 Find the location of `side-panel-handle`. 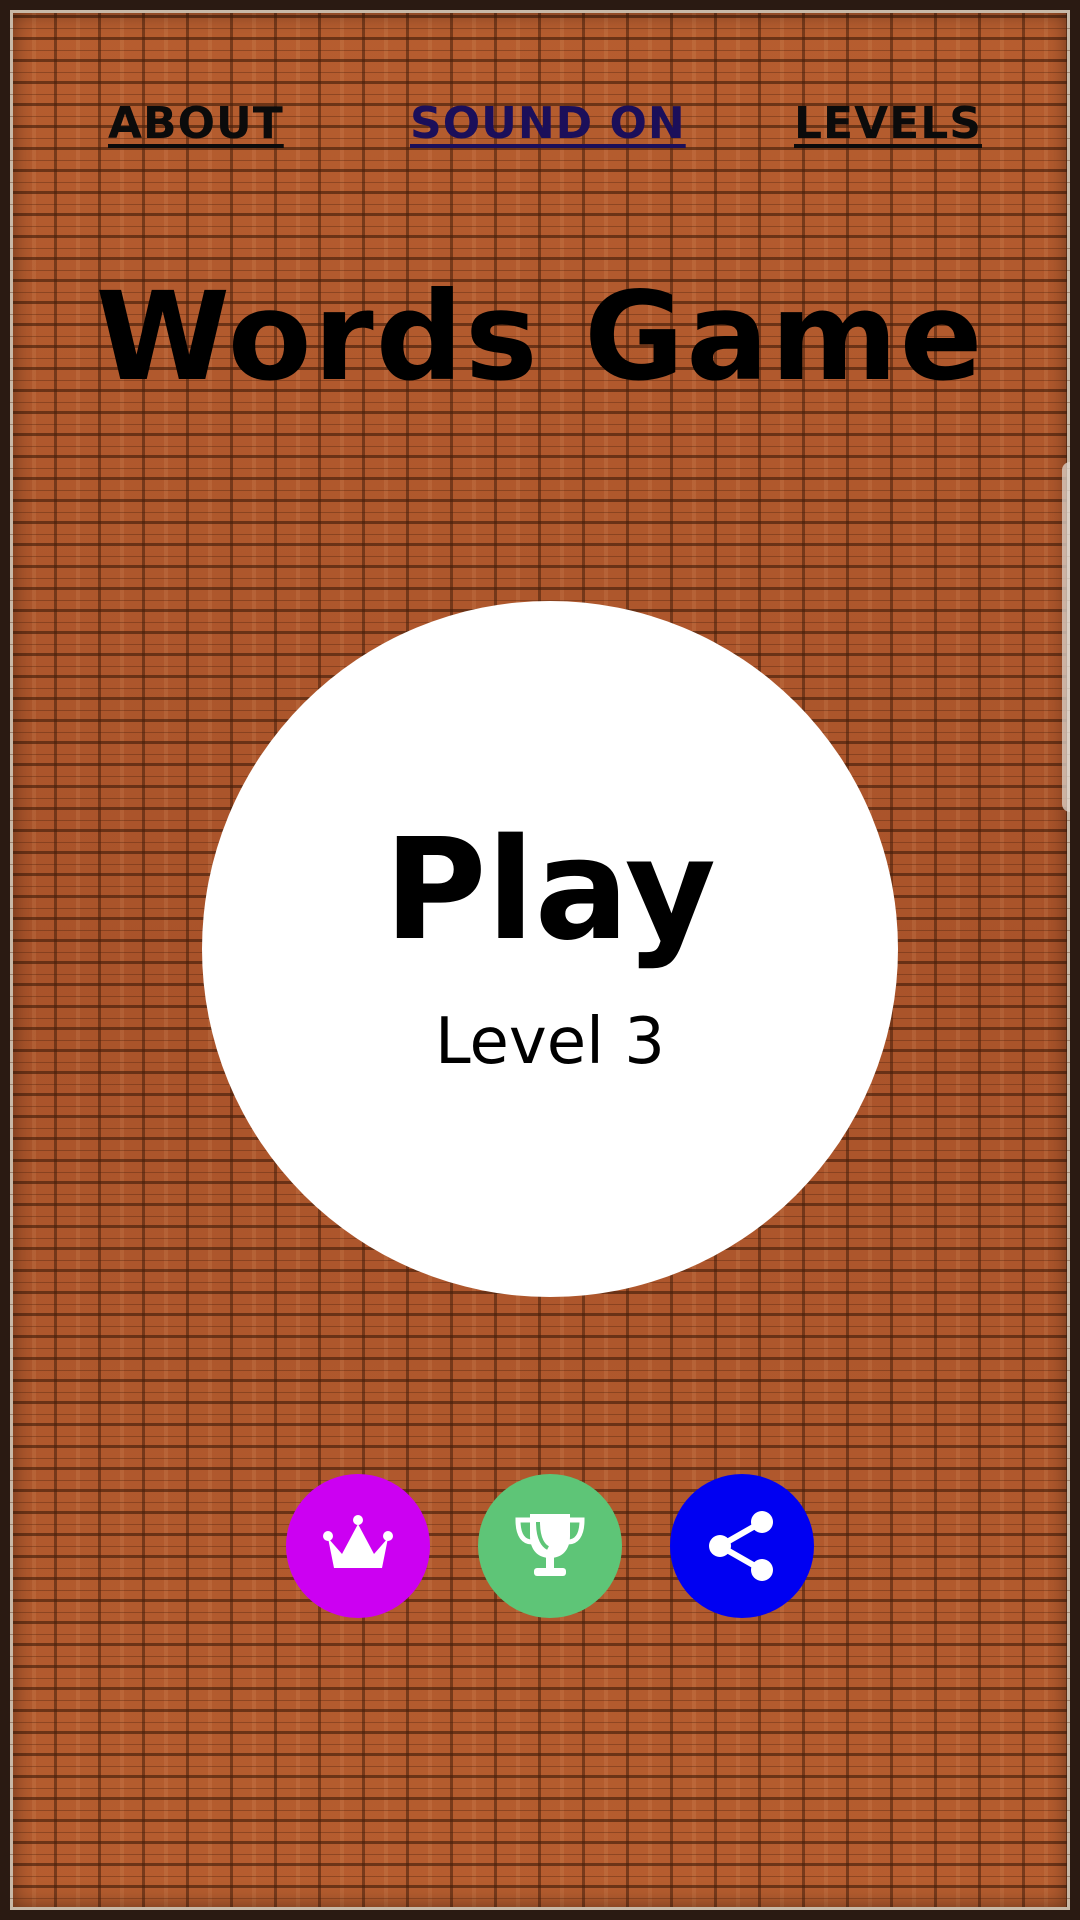

side-panel-handle is located at coordinates (1066, 637).